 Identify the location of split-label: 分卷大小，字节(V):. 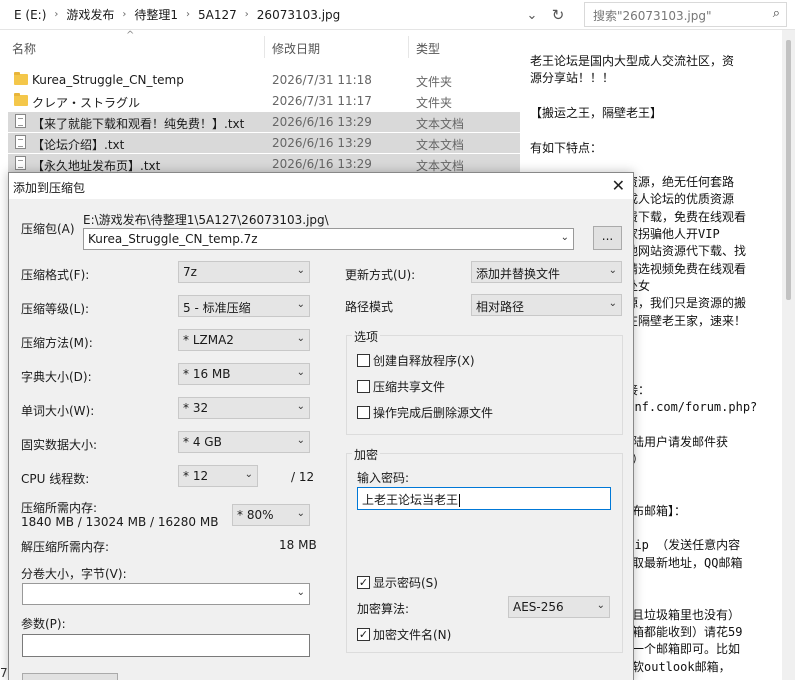
(74, 574).